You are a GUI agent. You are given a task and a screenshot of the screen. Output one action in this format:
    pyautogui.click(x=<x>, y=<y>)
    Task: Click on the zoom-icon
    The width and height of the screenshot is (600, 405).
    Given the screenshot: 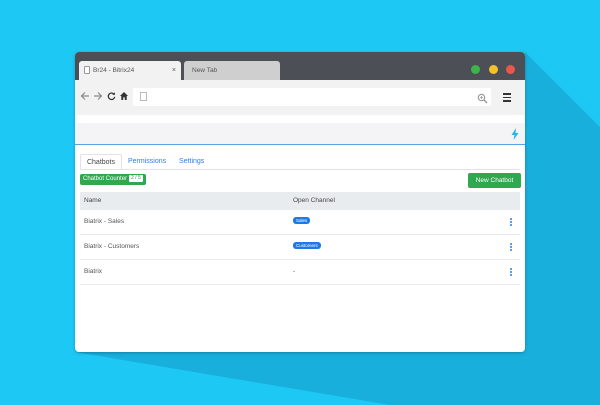 What is the action you would take?
    pyautogui.click(x=482, y=100)
    